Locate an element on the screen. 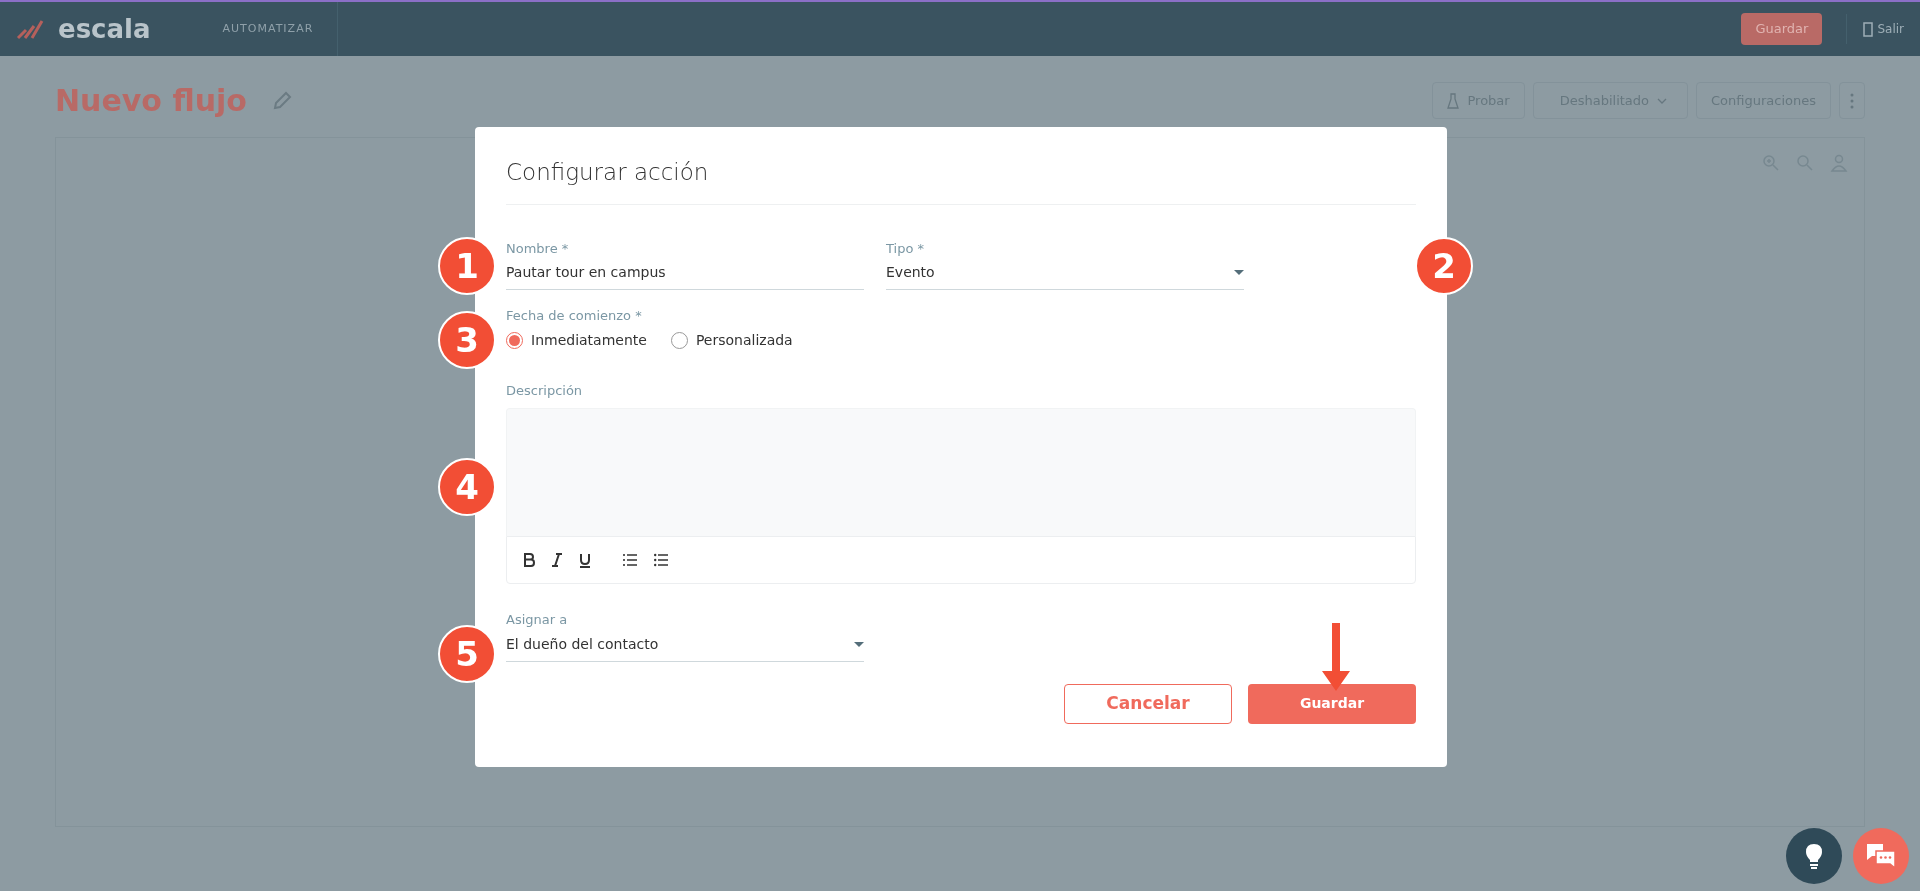 The height and width of the screenshot is (891, 1920). type-select: Evento is located at coordinates (1065, 275).